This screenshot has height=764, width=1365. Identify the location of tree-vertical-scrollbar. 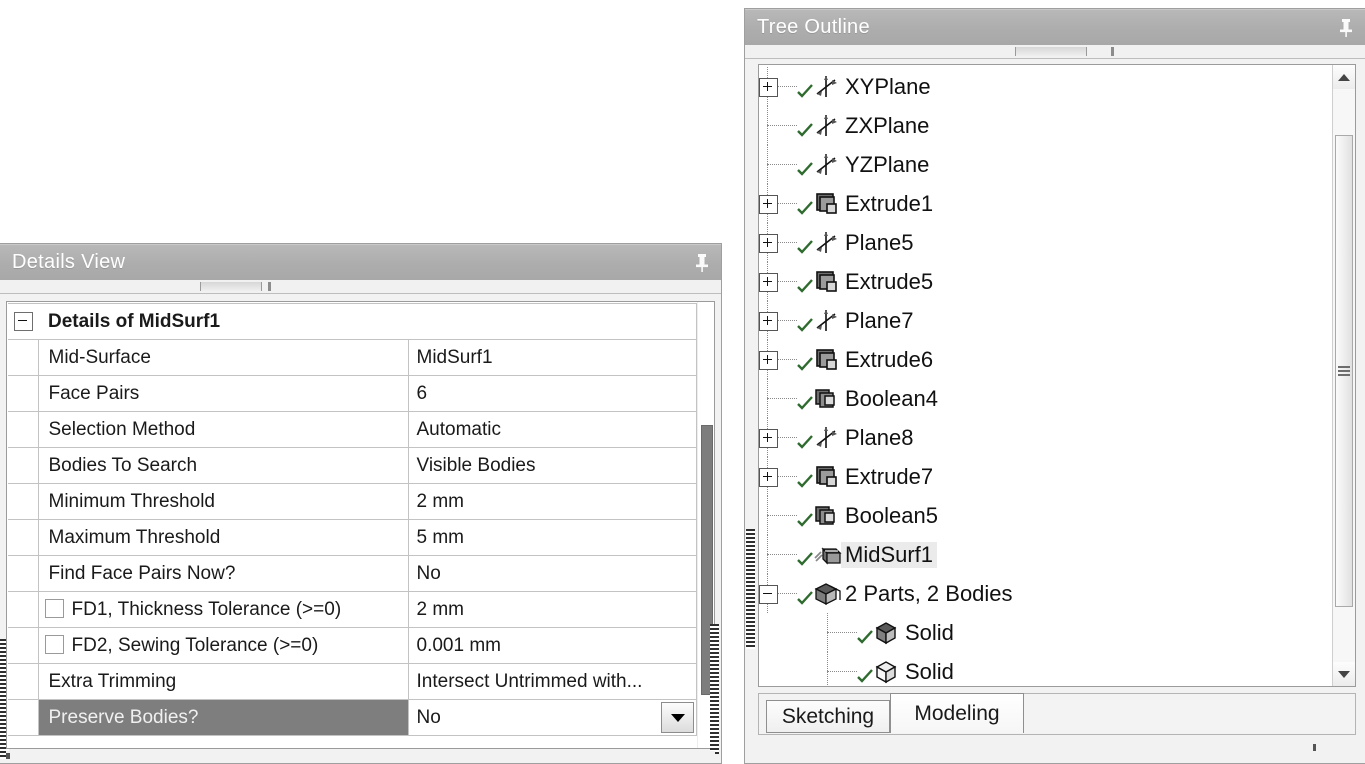
(1343, 375).